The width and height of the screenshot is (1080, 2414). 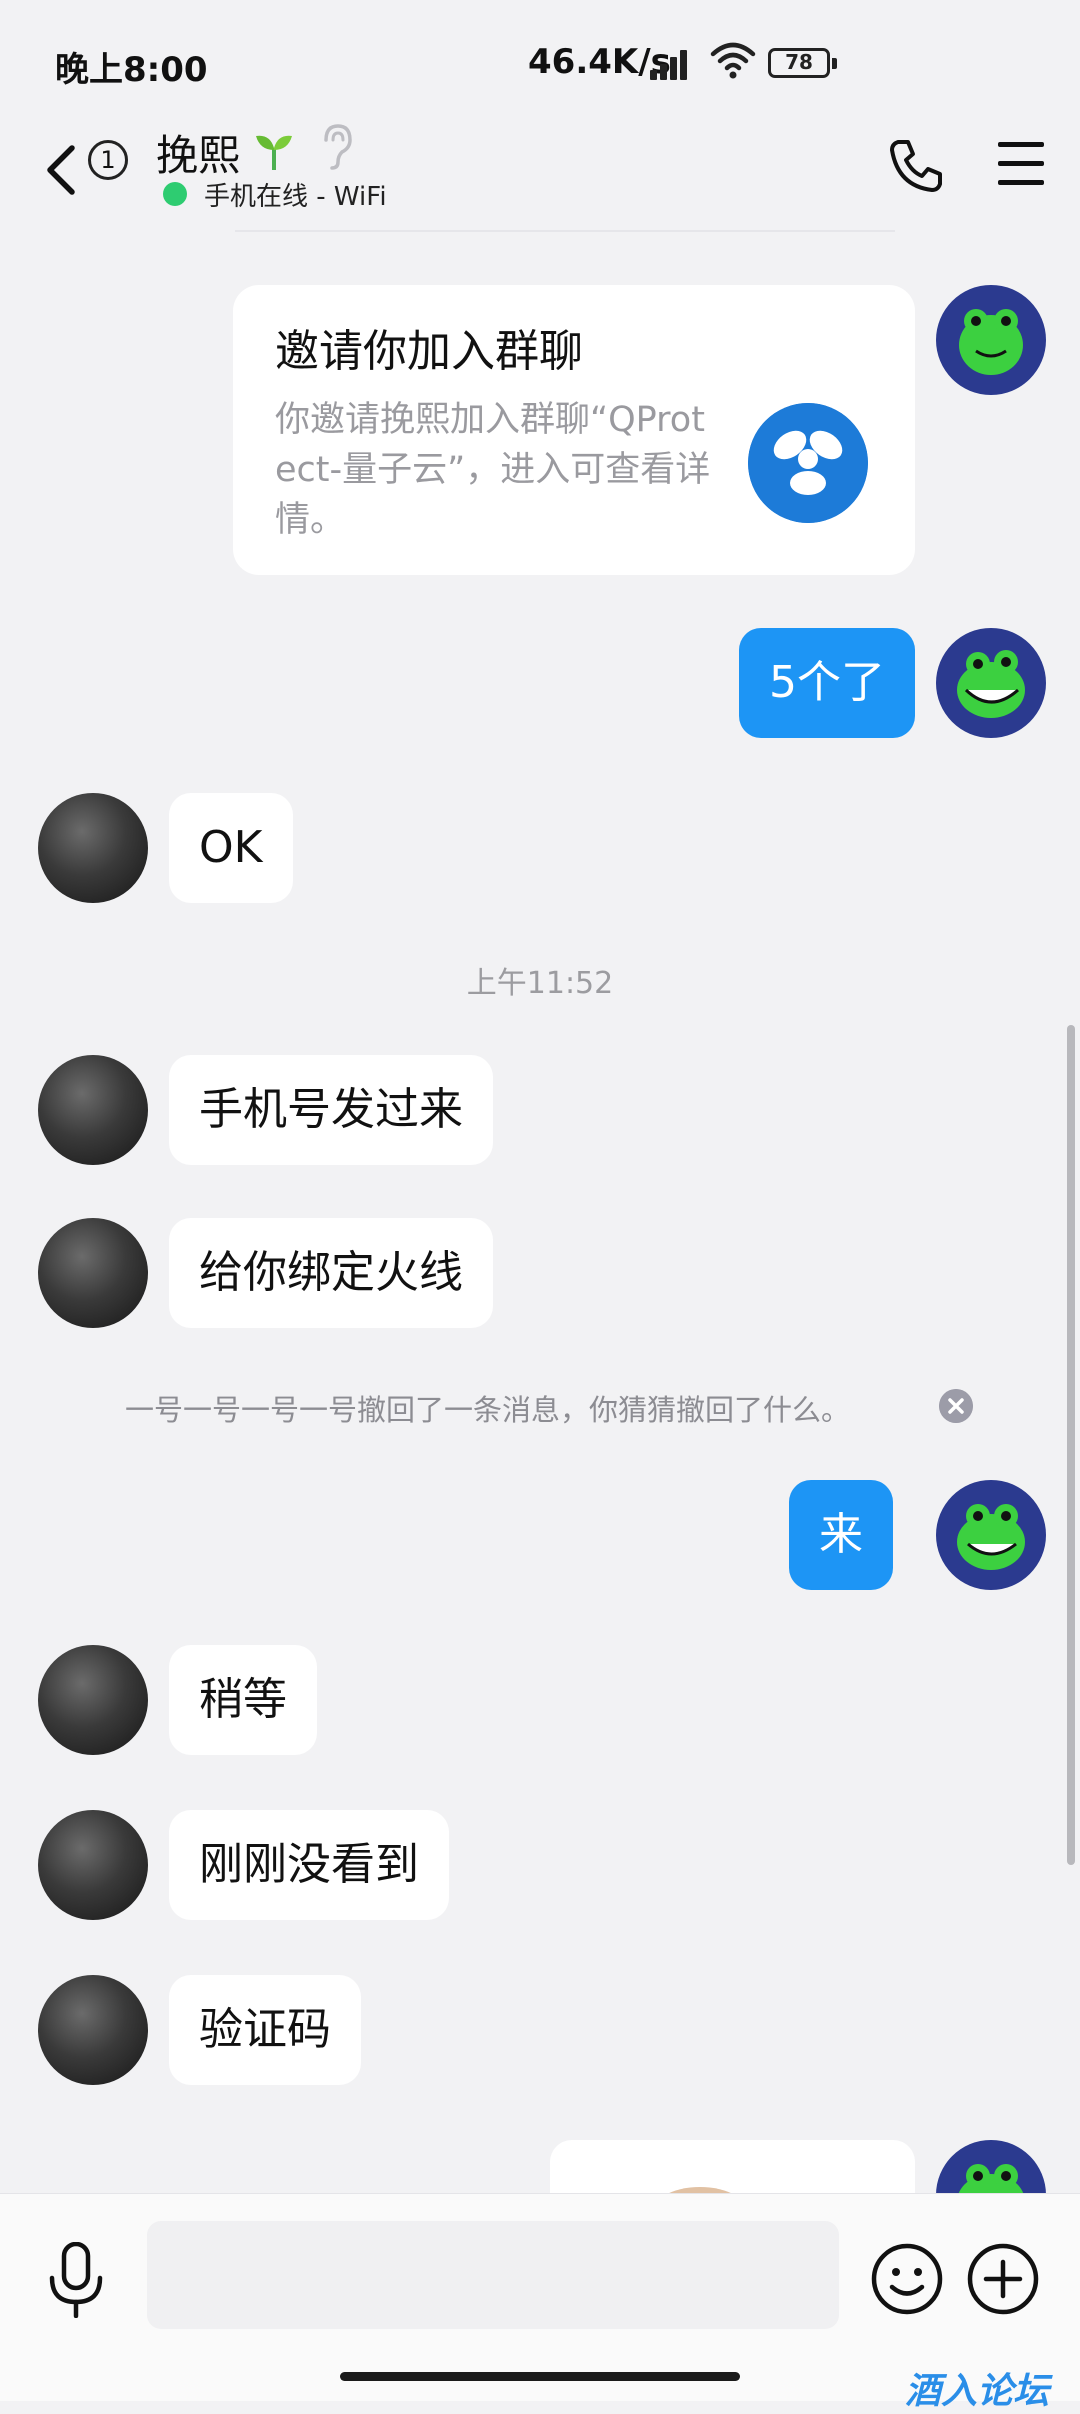 What do you see at coordinates (956, 1406) in the screenshot?
I see `dismiss-icon` at bounding box center [956, 1406].